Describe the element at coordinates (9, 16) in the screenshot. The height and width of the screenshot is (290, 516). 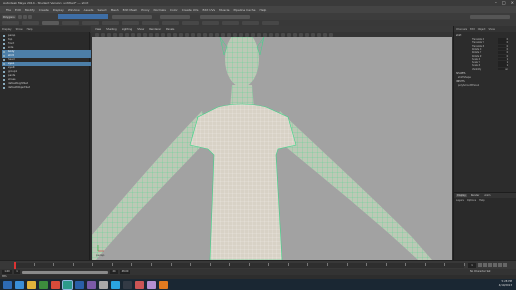
I see `mode-dropdown: Polygons` at that location.